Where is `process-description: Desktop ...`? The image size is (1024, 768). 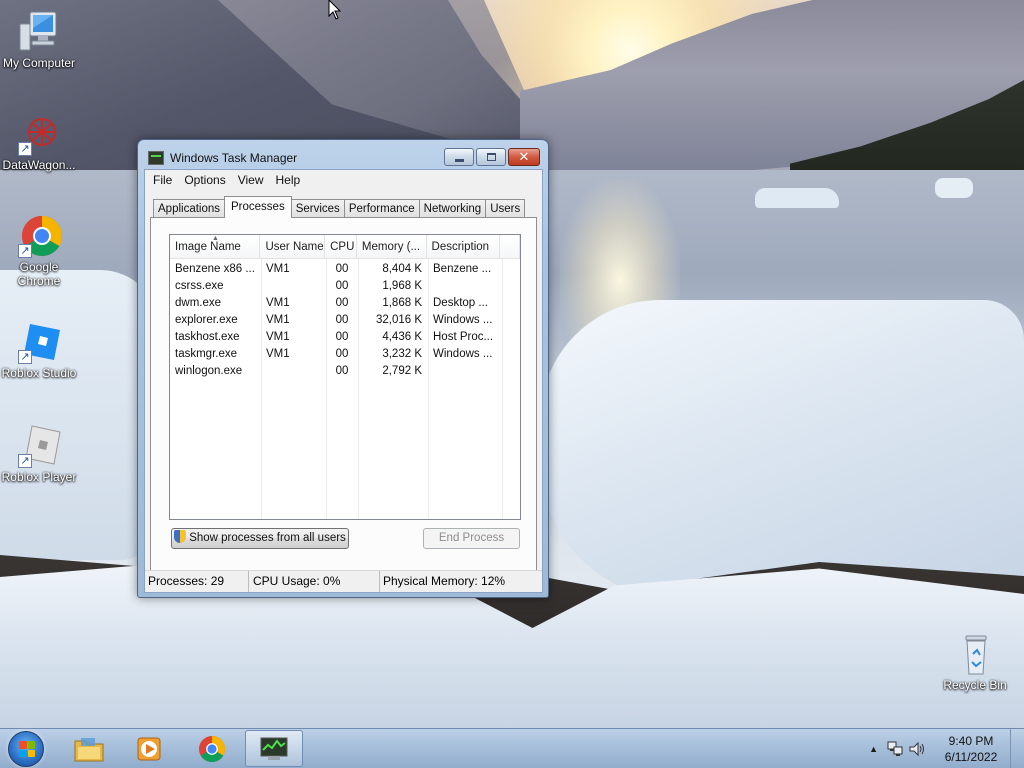
process-description: Desktop ... is located at coordinates (460, 303).